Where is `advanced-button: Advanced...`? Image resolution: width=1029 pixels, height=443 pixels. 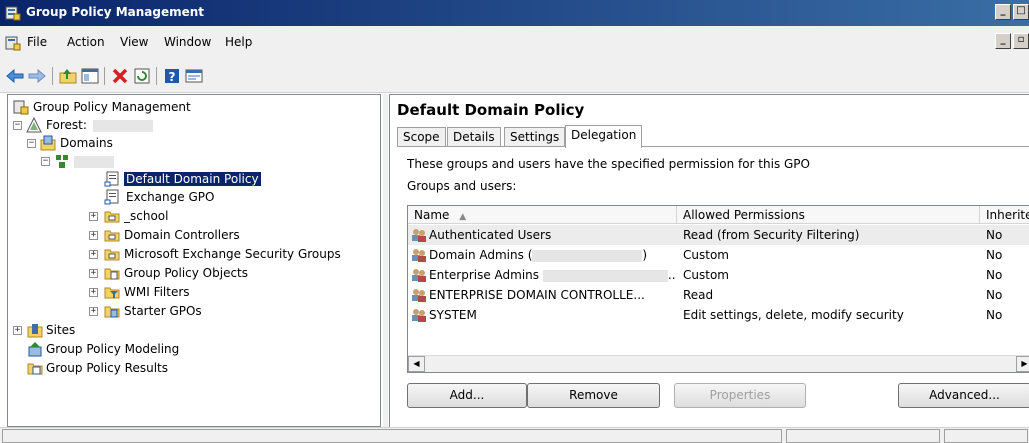
advanced-button: Advanced... is located at coordinates (963, 395).